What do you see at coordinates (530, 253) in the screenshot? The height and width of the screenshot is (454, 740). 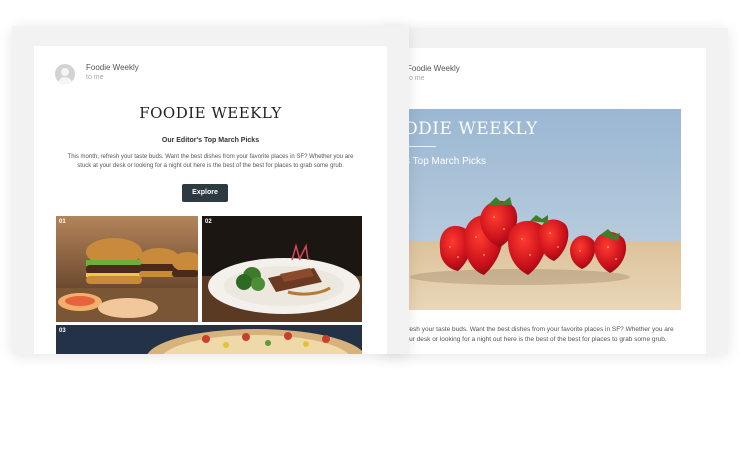 I see `strawberries-illustration` at bounding box center [530, 253].